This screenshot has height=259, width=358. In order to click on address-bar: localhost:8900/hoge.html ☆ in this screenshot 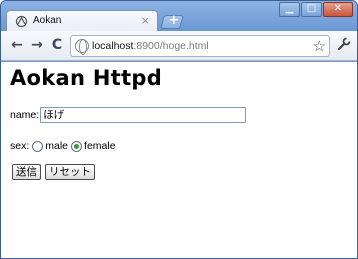, I will do `click(200, 46)`.